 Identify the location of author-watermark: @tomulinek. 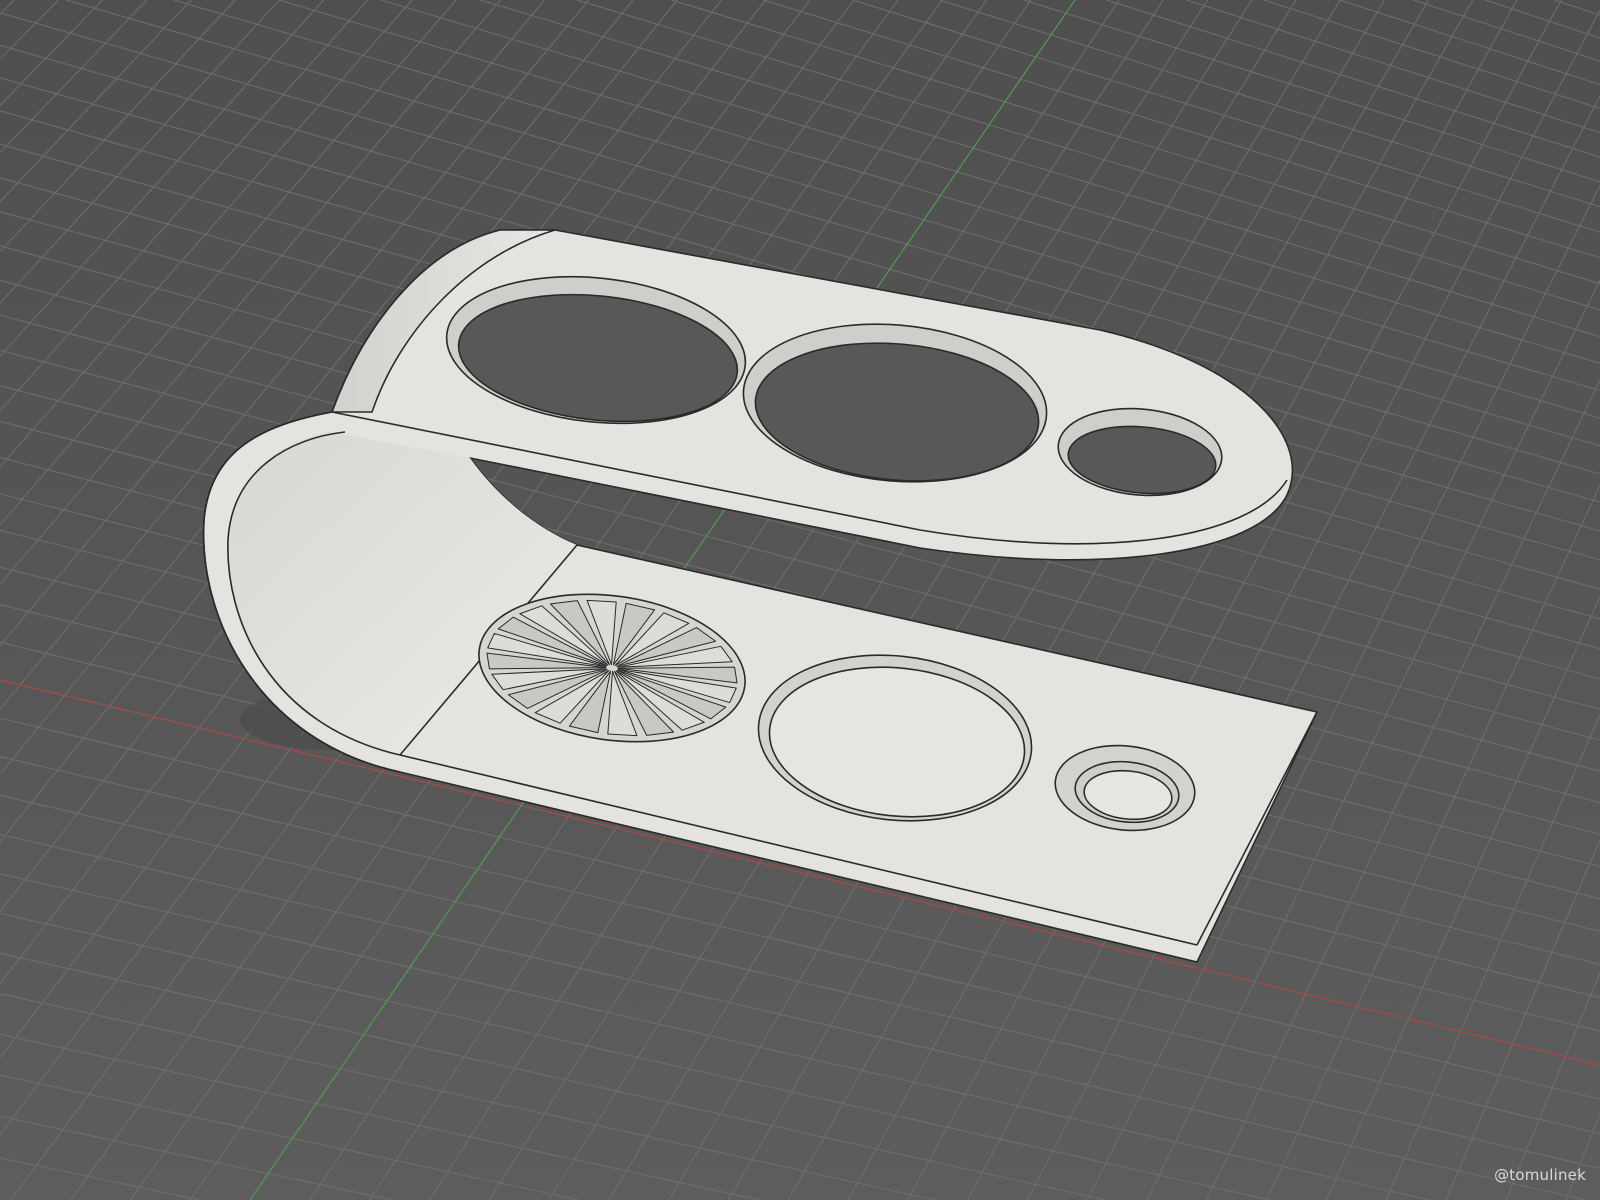
(1540, 1175).